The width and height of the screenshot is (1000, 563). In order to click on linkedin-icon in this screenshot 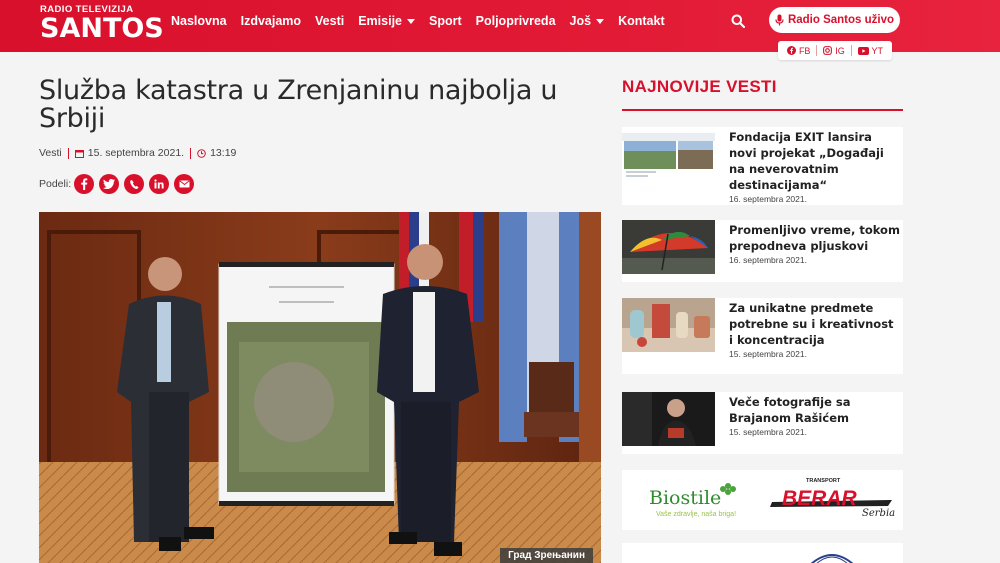, I will do `click(159, 184)`.